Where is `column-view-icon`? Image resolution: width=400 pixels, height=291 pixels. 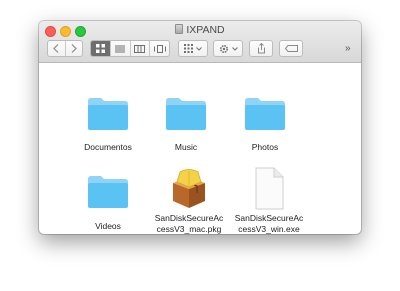 column-view-icon is located at coordinates (140, 48).